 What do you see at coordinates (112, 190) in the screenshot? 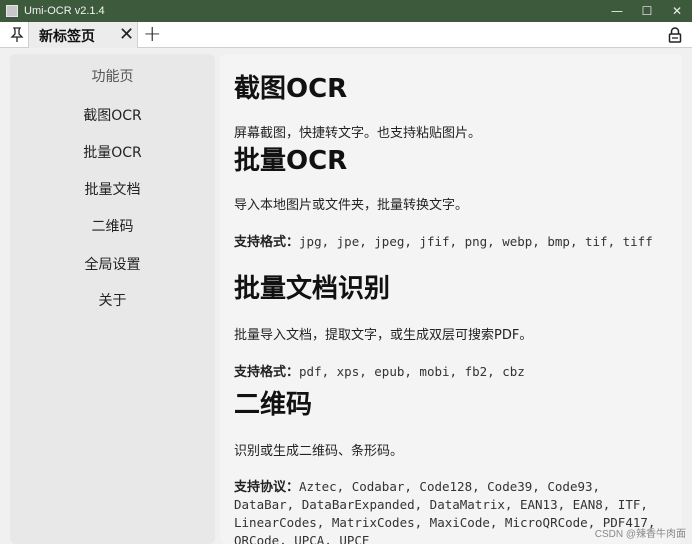
I see `sidebar-item-batch-doc: 批量文档` at bounding box center [112, 190].